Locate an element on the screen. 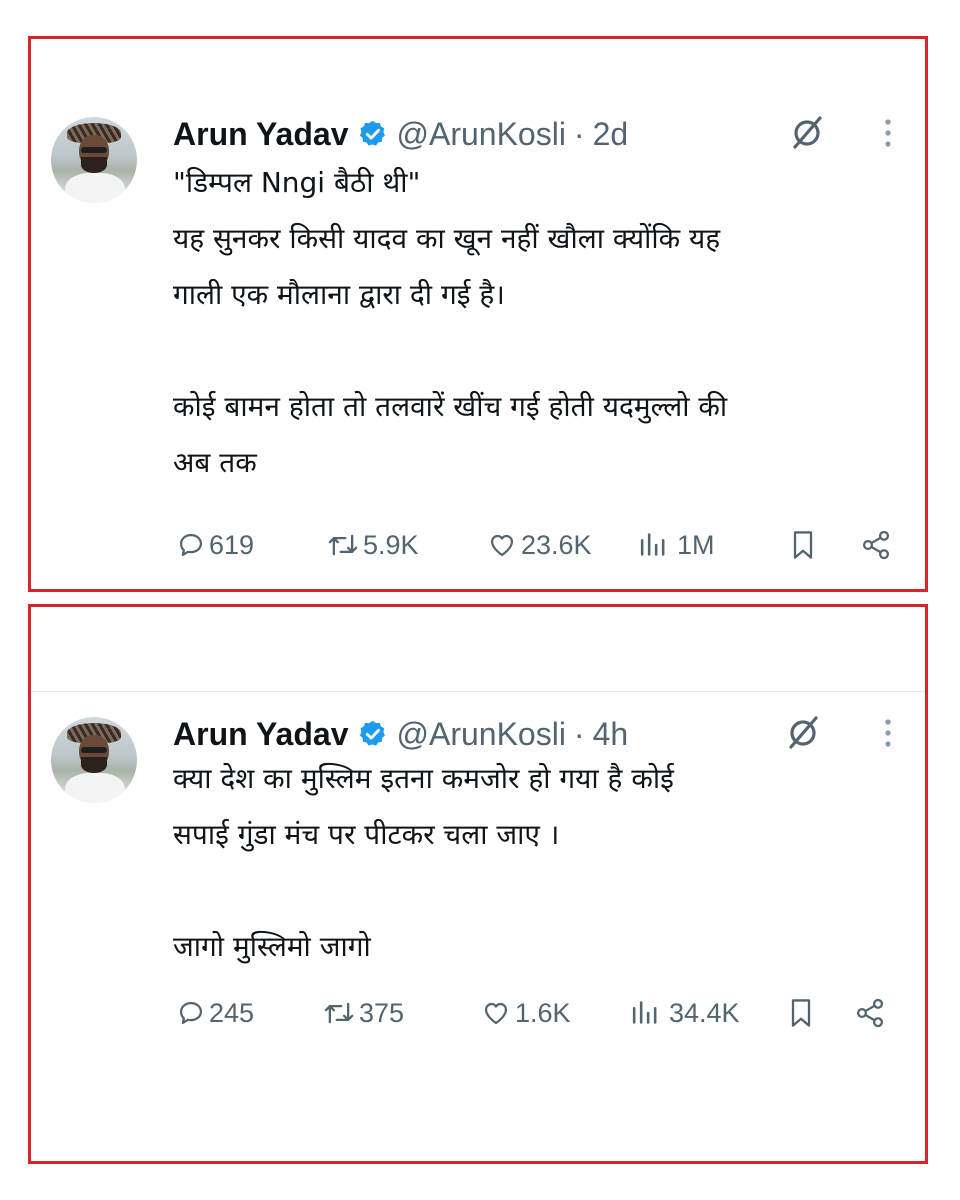  views-button: 1M is located at coordinates (676, 545).